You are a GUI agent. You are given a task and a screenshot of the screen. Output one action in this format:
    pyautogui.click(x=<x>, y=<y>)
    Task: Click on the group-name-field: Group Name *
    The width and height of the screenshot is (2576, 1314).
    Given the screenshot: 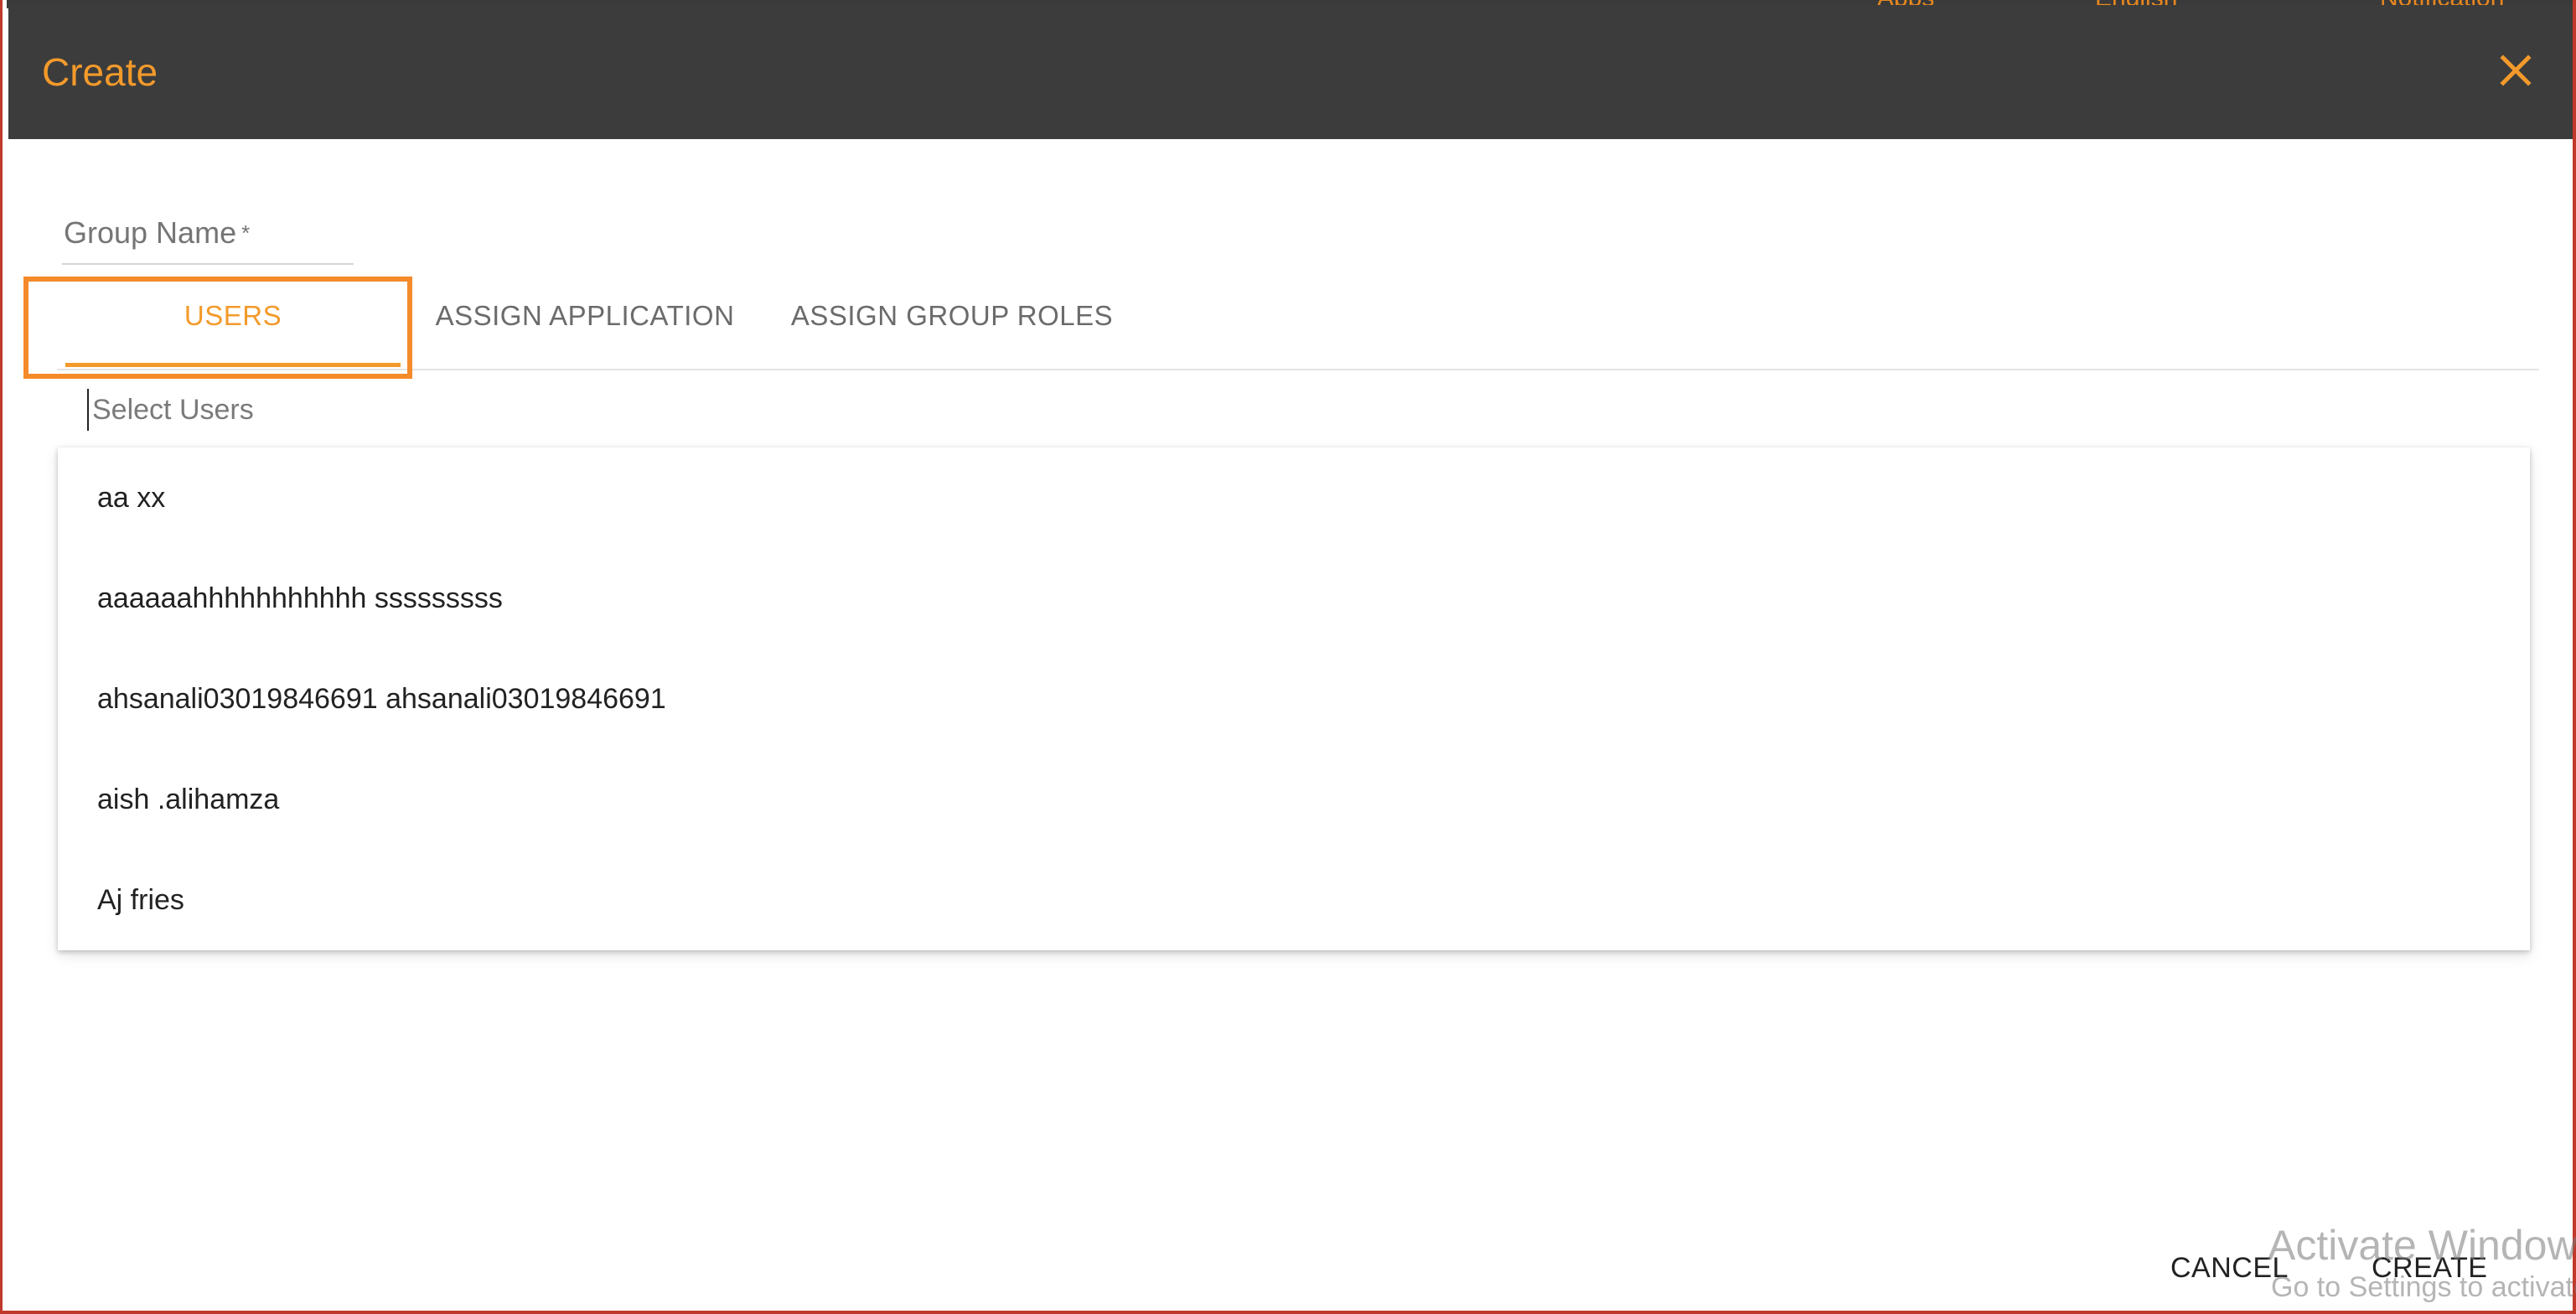 What is the action you would take?
    pyautogui.click(x=208, y=234)
    